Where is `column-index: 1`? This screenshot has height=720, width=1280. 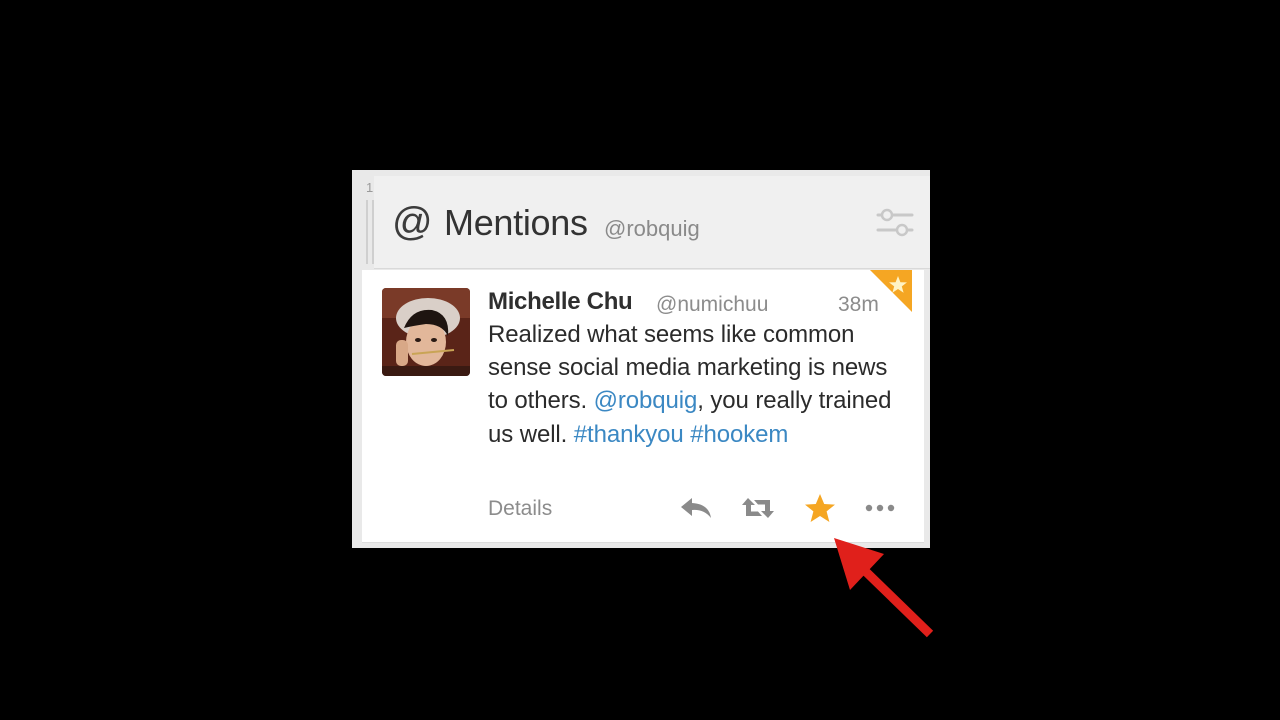 column-index: 1 is located at coordinates (370, 187).